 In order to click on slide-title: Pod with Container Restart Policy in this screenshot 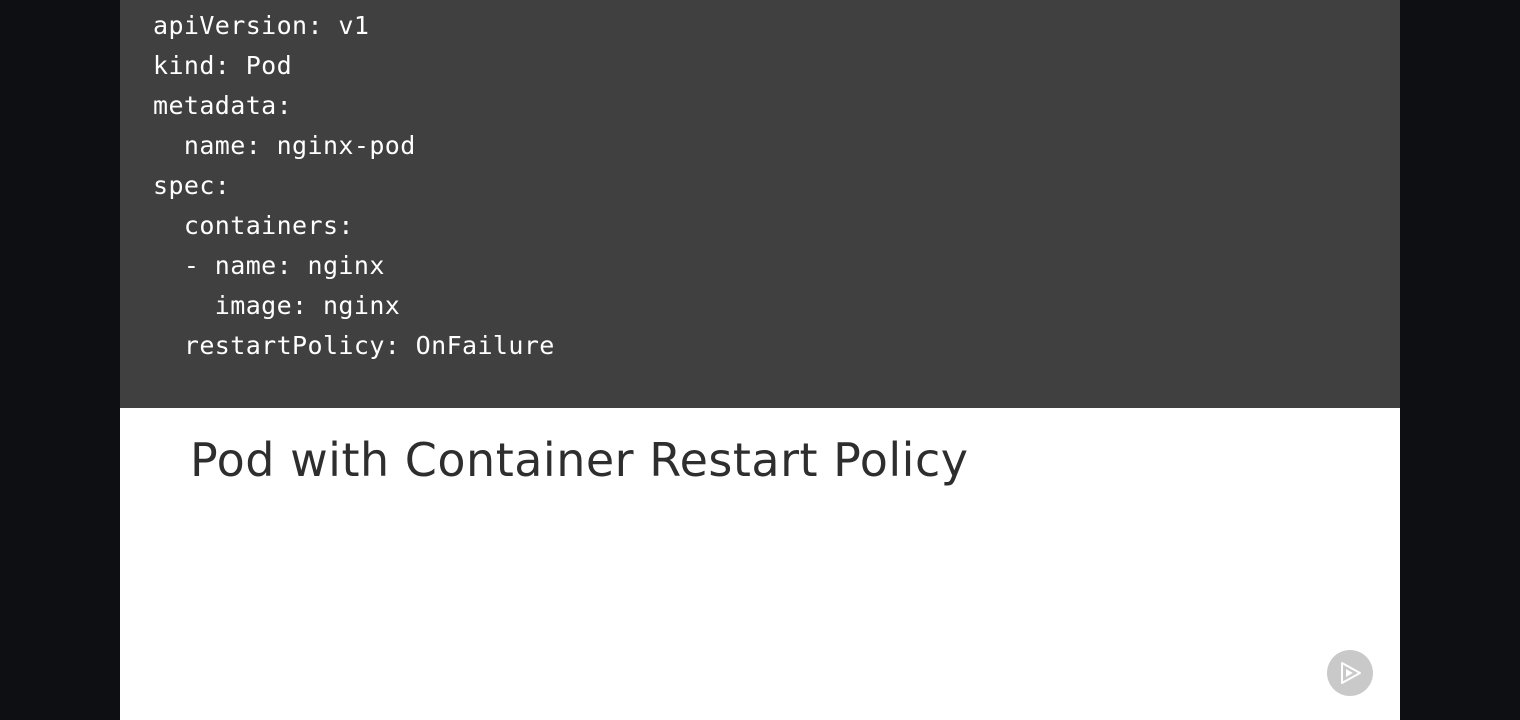, I will do `click(579, 460)`.